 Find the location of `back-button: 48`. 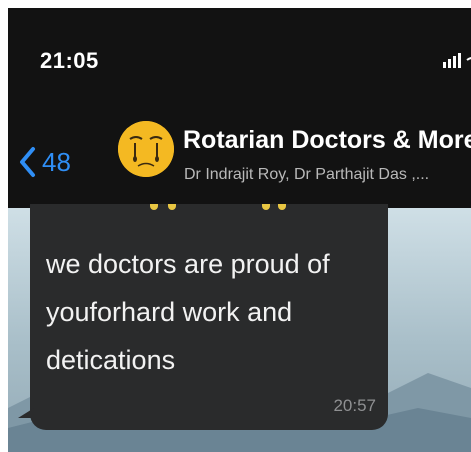

back-button: 48 is located at coordinates (44, 162).